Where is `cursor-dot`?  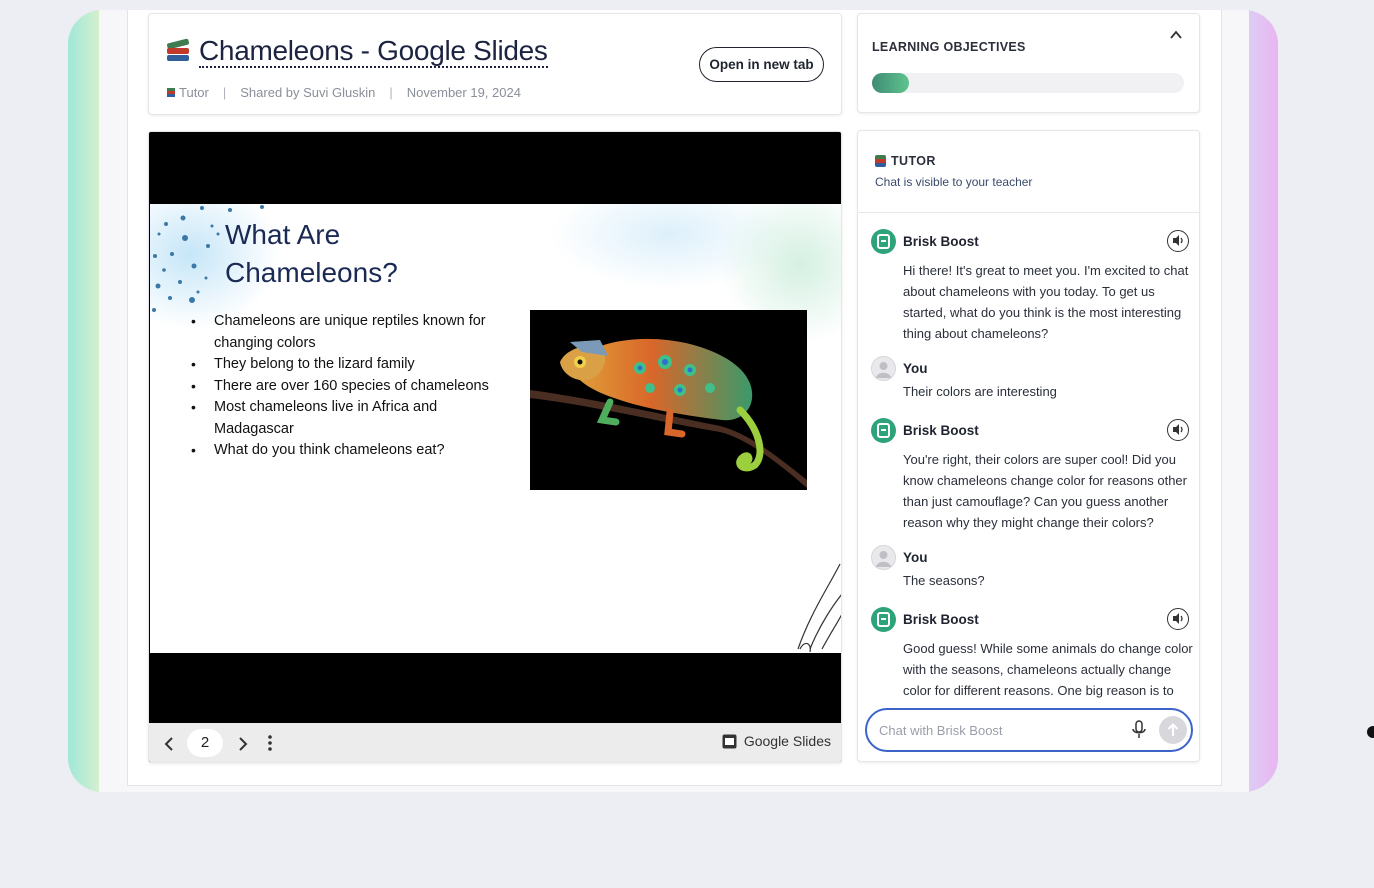 cursor-dot is located at coordinates (1370, 732).